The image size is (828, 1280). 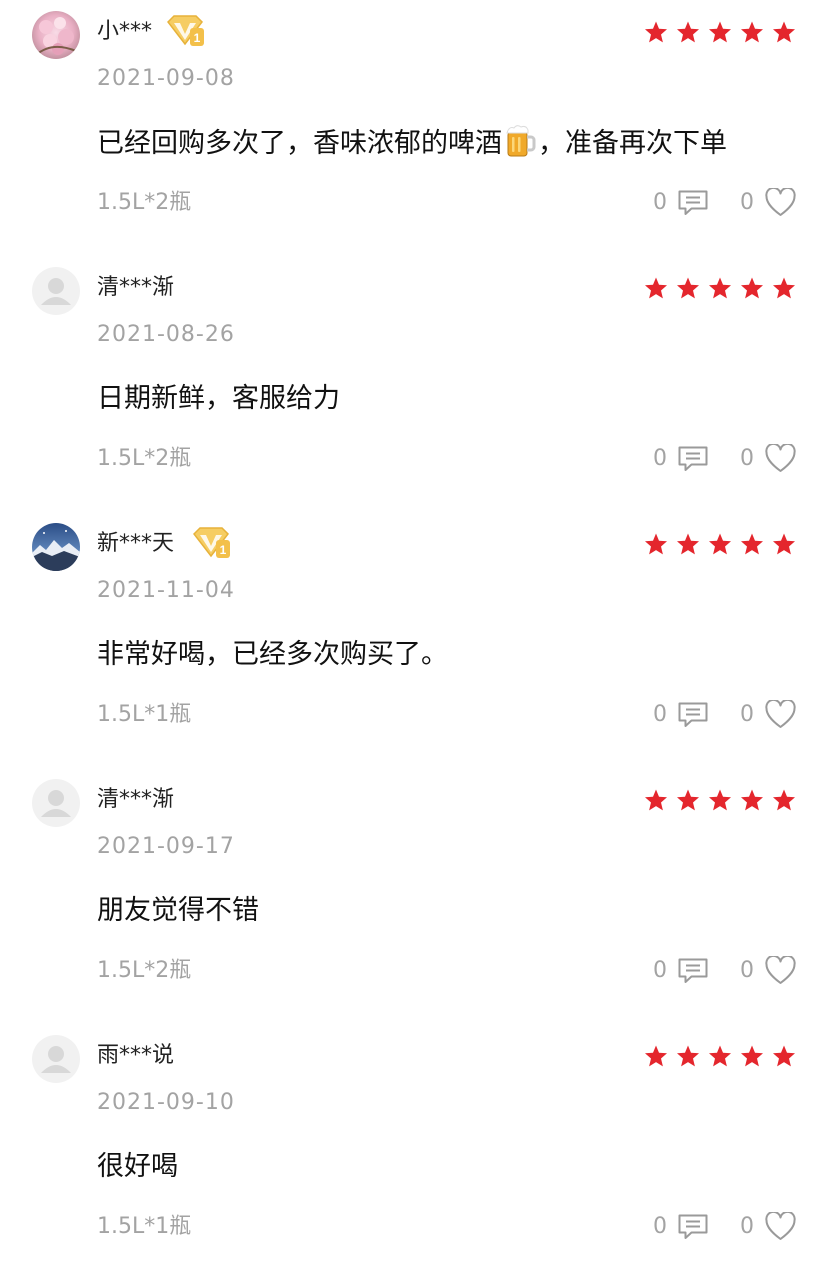 I want to click on review-content-part: ，准备再次下单, so click(x=632, y=143).